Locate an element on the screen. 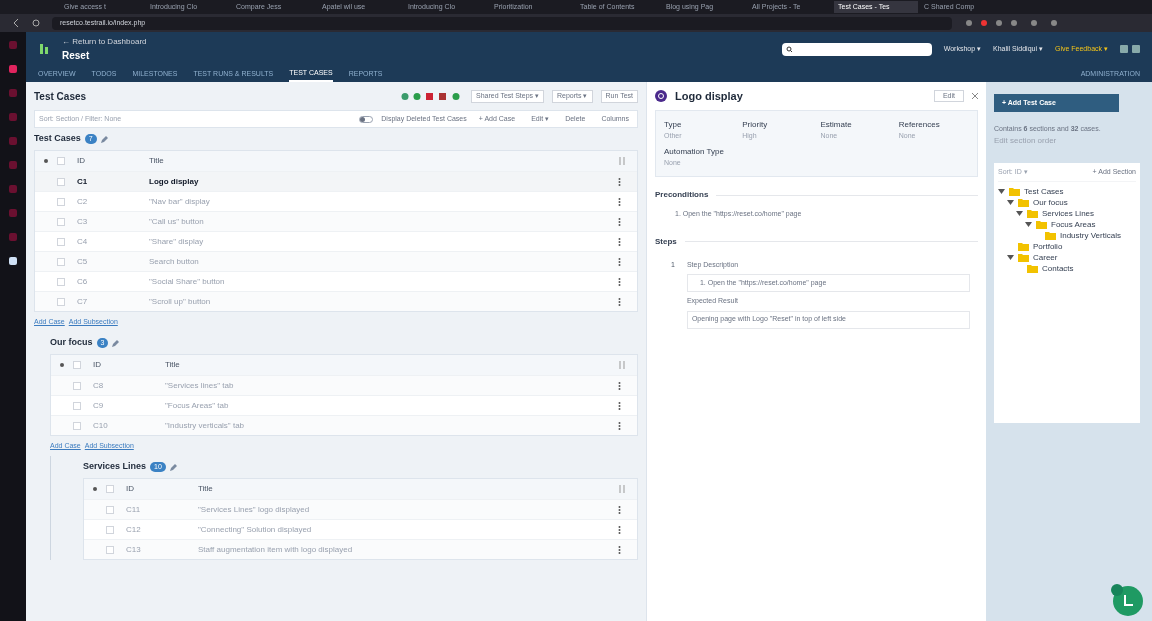 Image resolution: width=1152 pixels, height=621 pixels. table-cell-text: "Focus Areas" tab is located at coordinates (197, 405).